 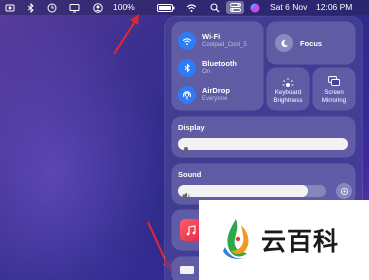 What do you see at coordinates (10, 7) in the screenshot?
I see `screen-record-icon` at bounding box center [10, 7].